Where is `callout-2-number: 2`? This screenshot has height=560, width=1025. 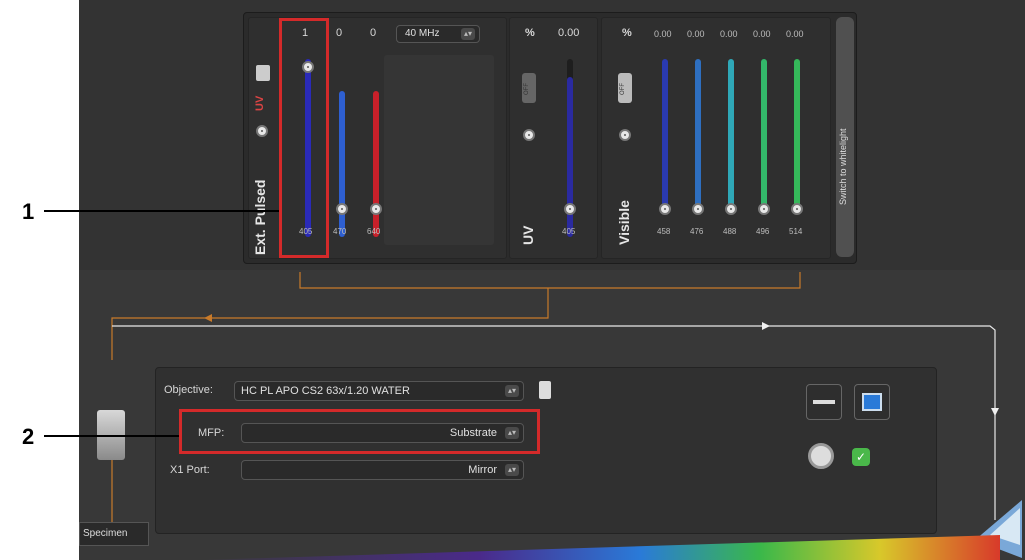
callout-2-number: 2 is located at coordinates (28, 436).